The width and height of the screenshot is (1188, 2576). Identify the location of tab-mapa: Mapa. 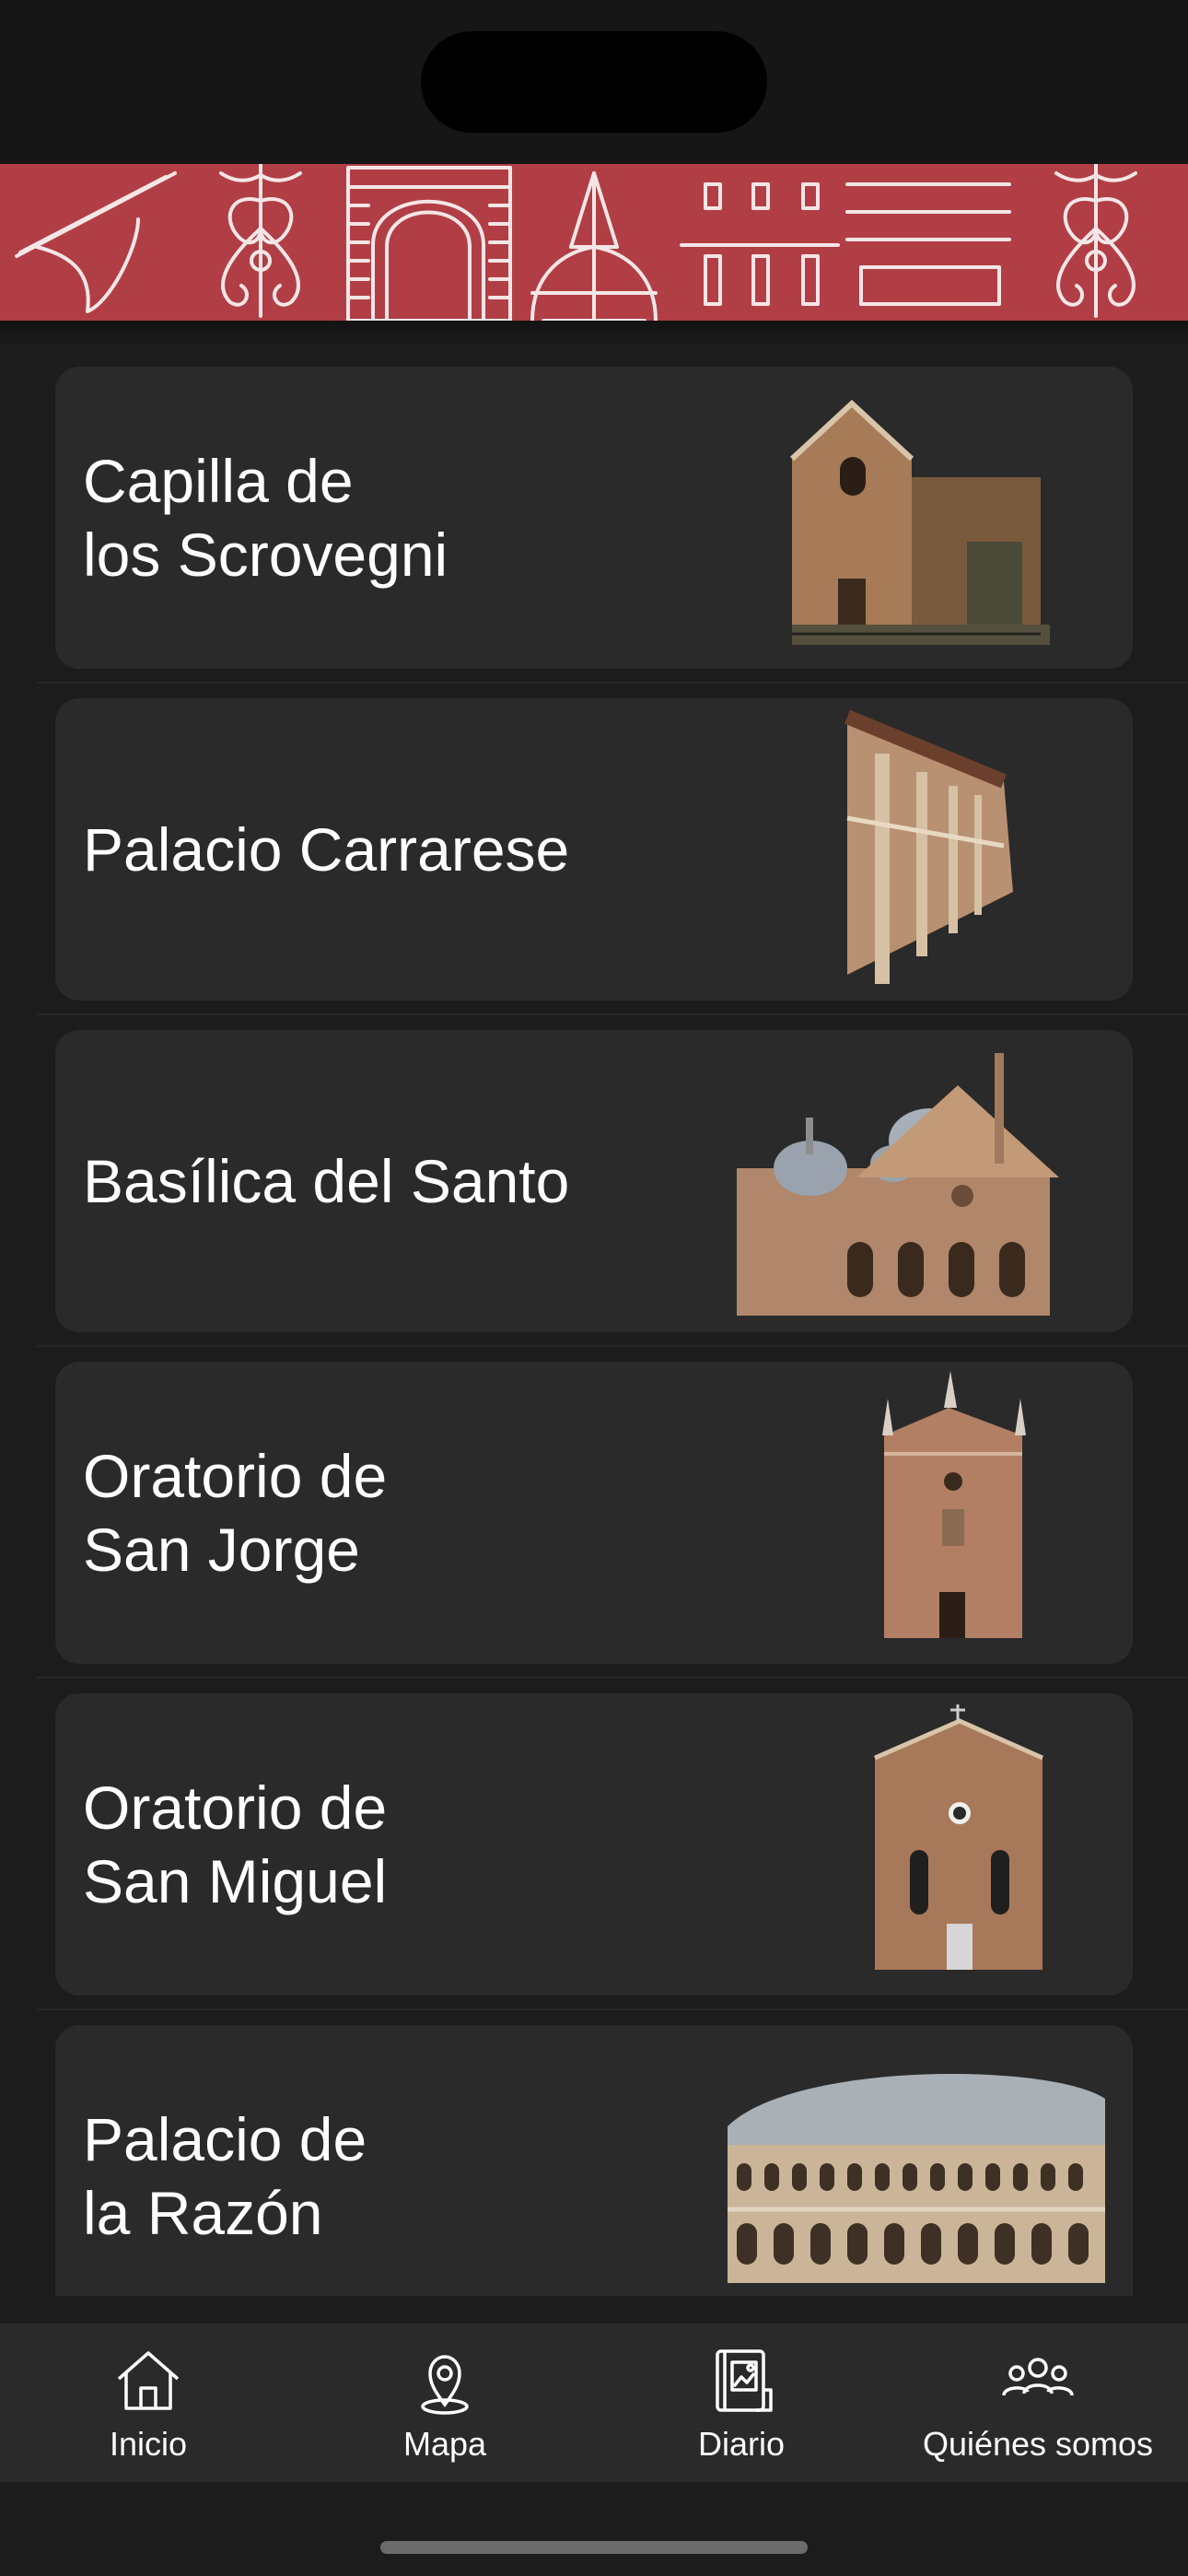
(445, 2403).